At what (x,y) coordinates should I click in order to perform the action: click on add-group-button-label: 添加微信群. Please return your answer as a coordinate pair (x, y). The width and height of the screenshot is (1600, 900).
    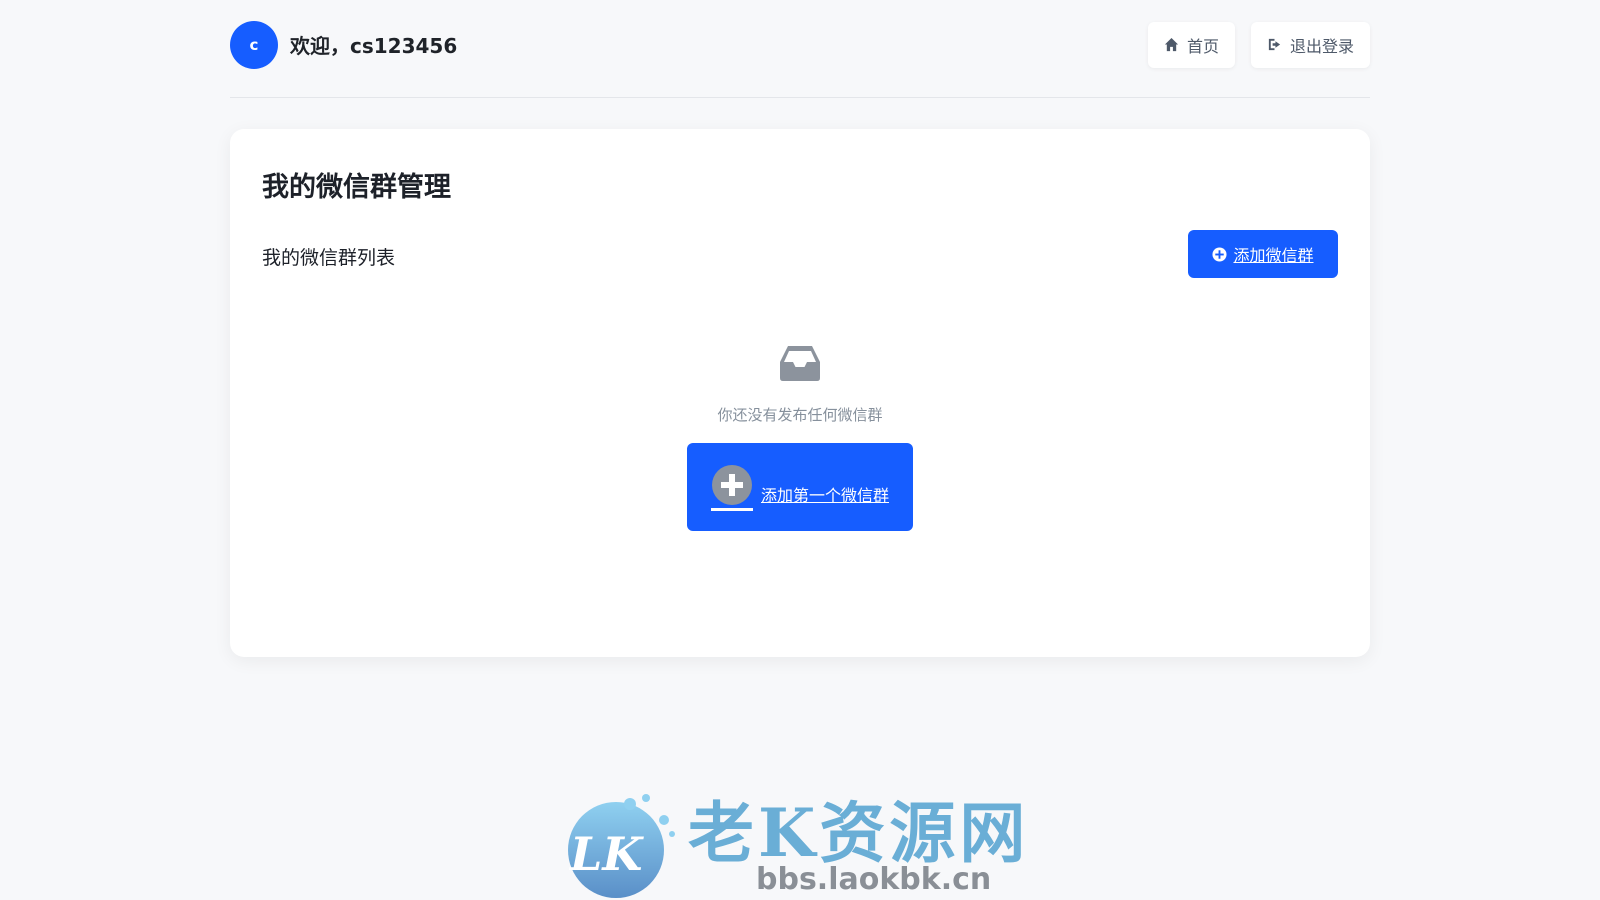
    Looking at the image, I should click on (1273, 255).